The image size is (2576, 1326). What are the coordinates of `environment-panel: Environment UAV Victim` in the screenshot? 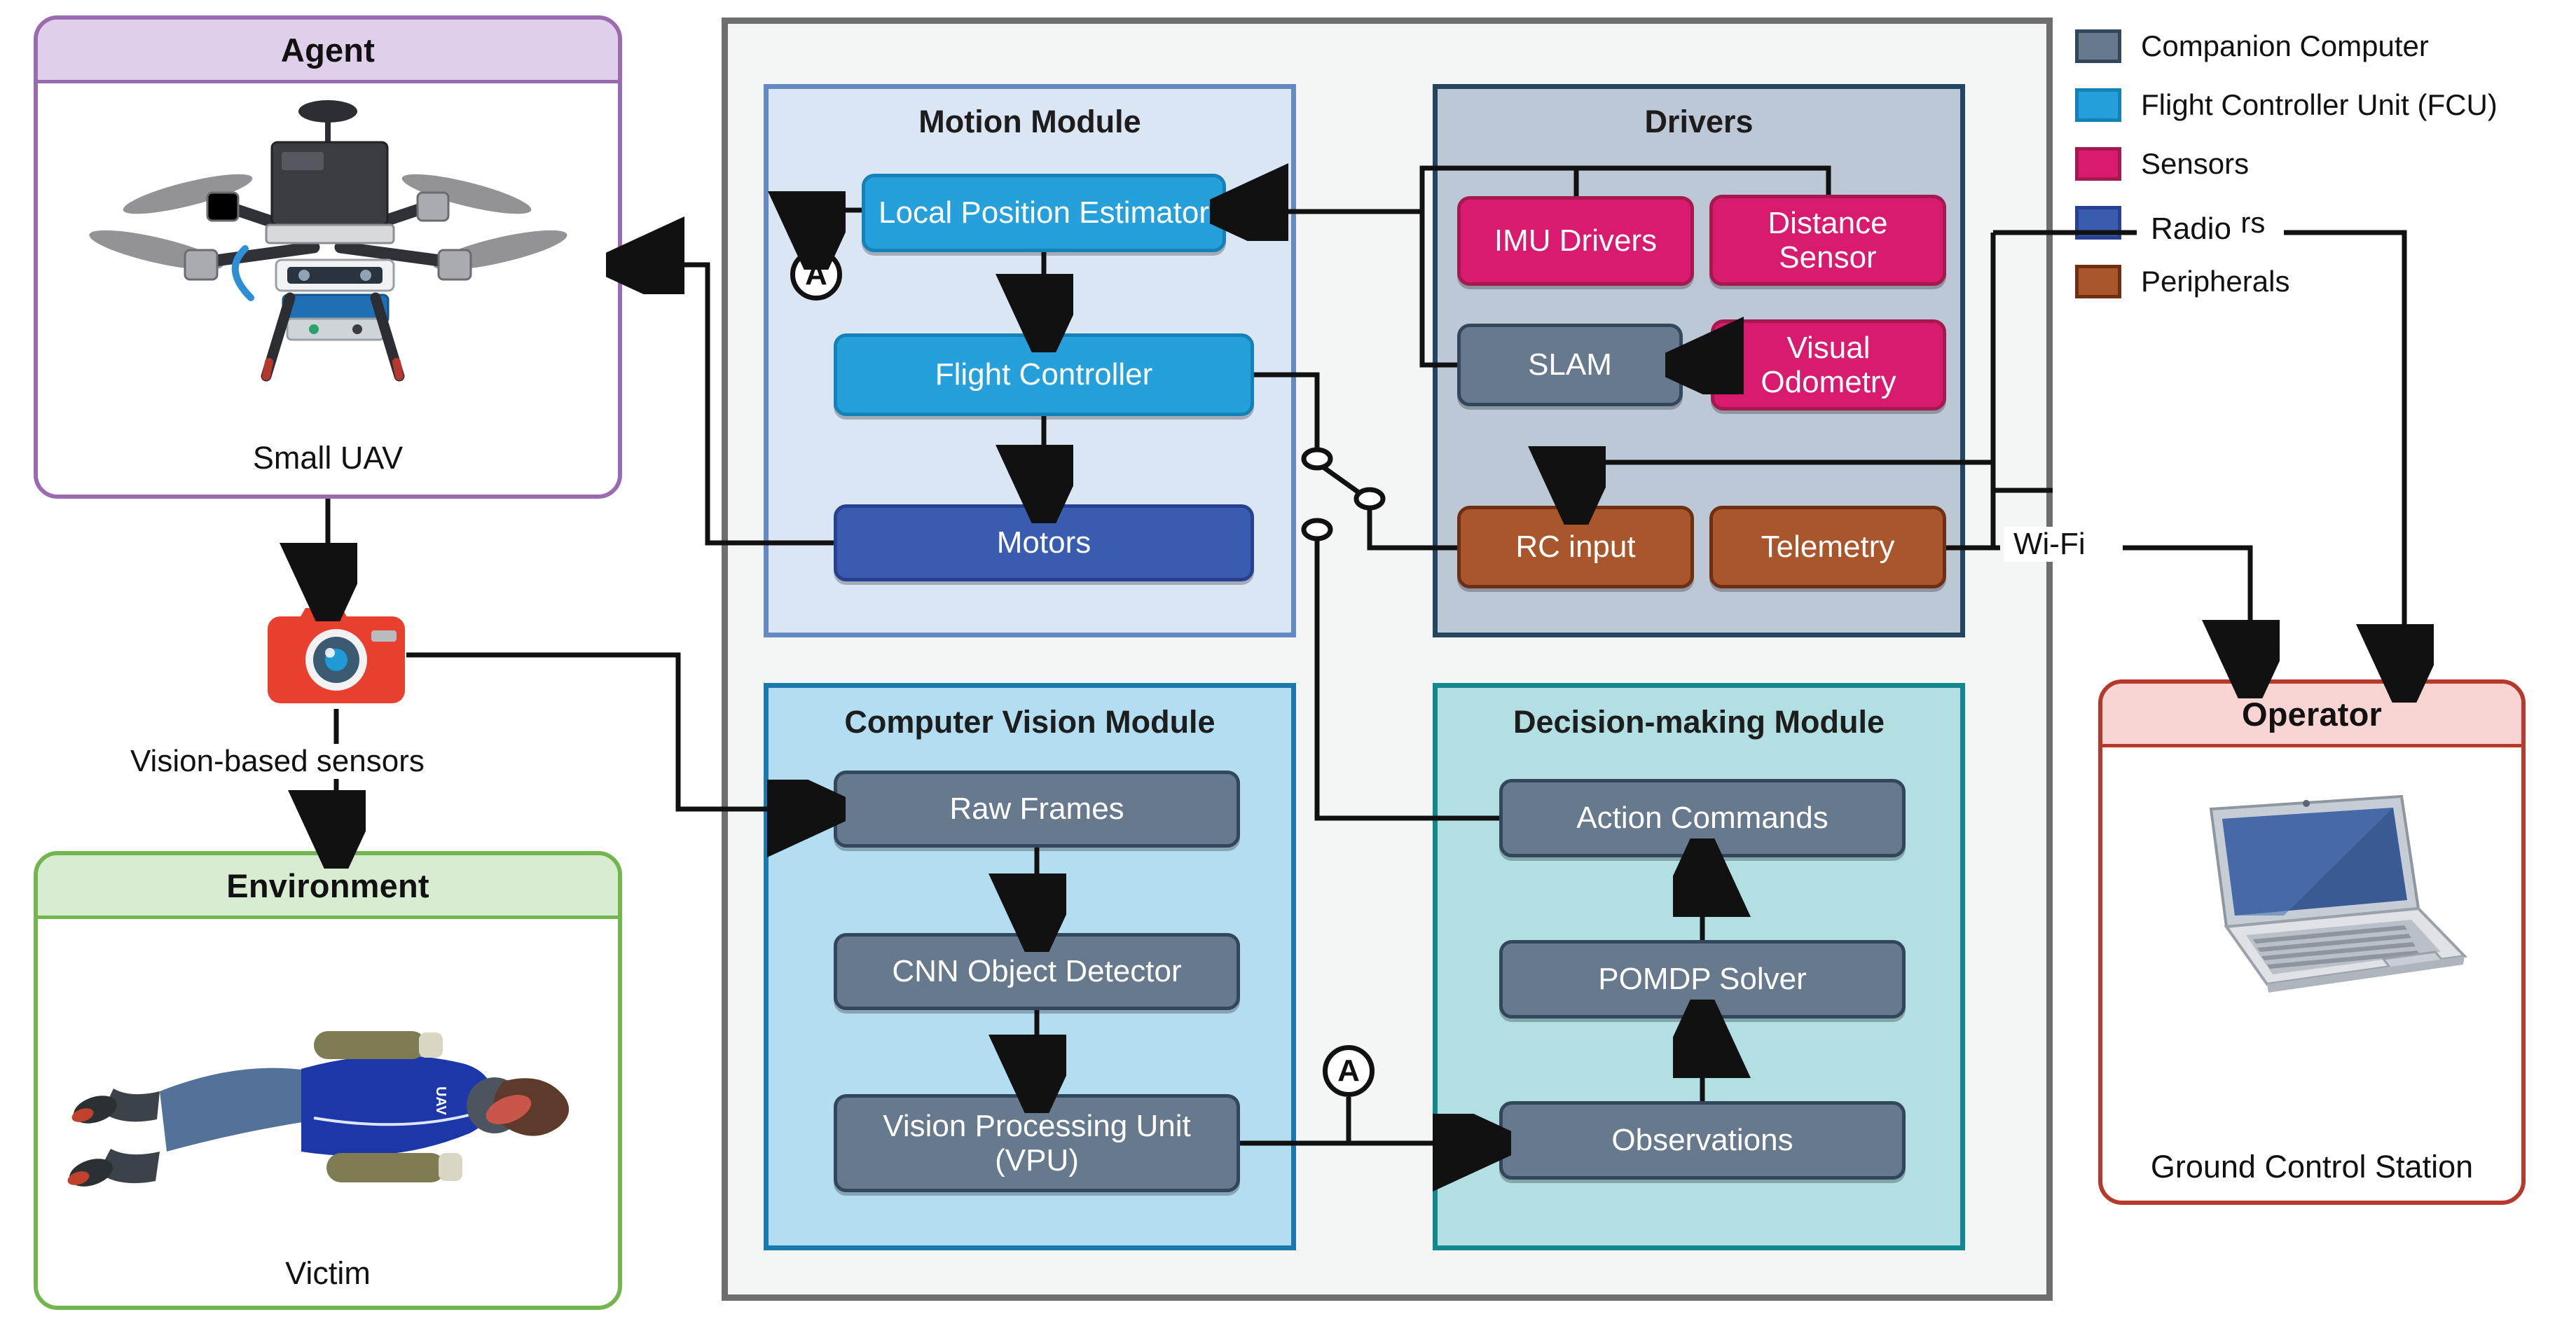 It's located at (328, 1080).